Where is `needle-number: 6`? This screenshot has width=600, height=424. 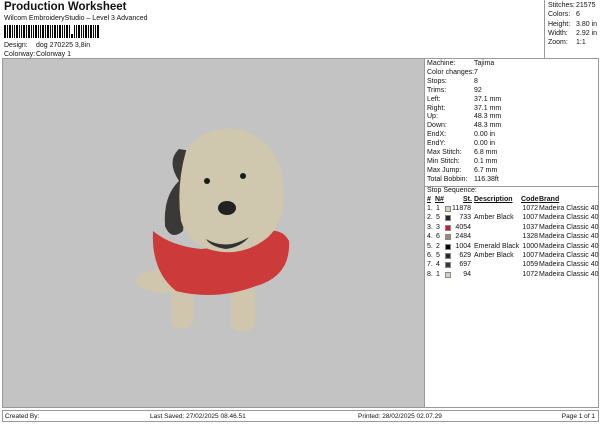 needle-number: 6 is located at coordinates (438, 237).